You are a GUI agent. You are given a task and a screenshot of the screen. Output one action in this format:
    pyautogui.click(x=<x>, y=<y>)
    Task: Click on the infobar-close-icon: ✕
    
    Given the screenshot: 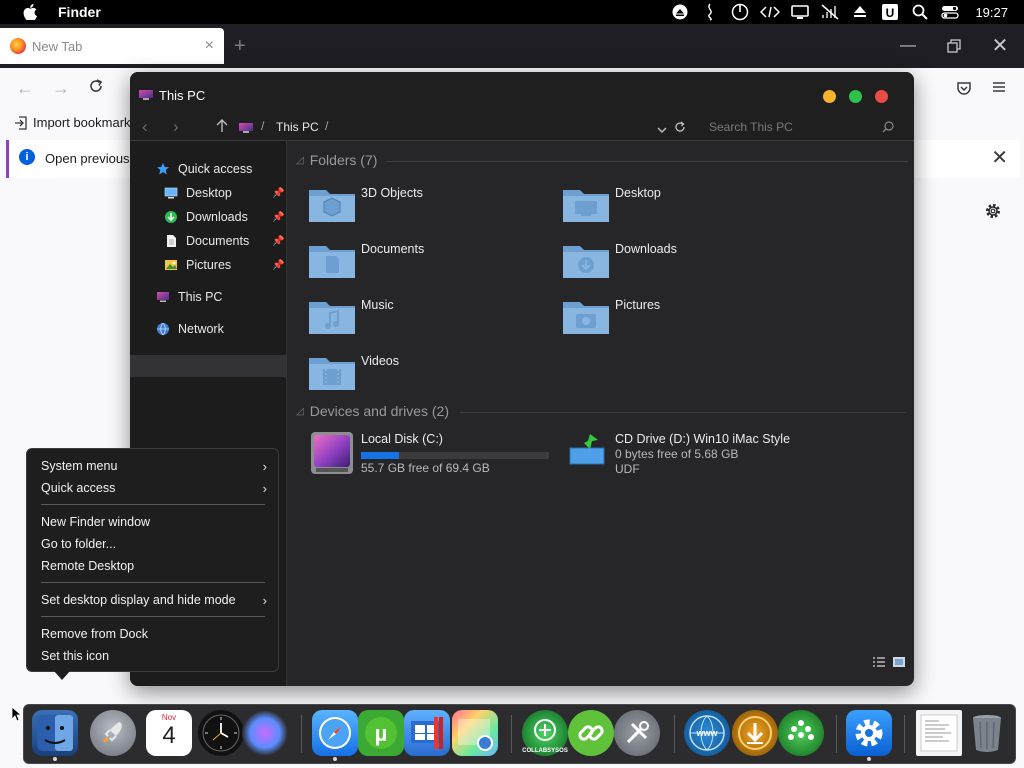 What is the action you would take?
    pyautogui.click(x=999, y=158)
    